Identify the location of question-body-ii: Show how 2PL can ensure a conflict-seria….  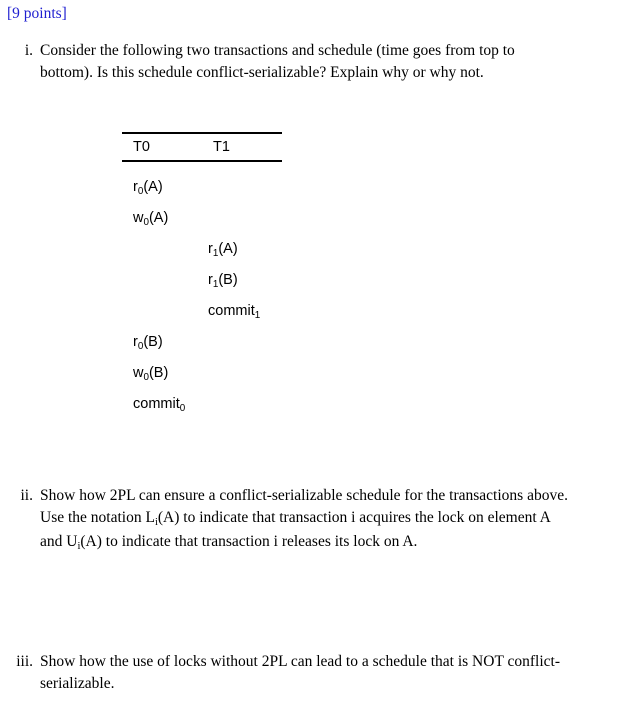
(330, 520).